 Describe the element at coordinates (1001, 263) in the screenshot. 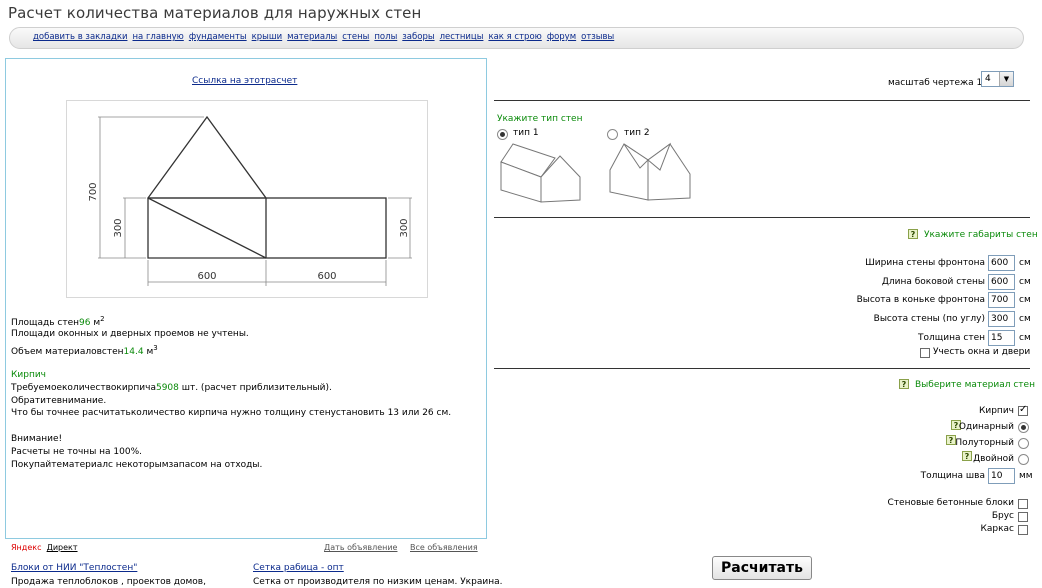

I see `gable-width-input` at that location.